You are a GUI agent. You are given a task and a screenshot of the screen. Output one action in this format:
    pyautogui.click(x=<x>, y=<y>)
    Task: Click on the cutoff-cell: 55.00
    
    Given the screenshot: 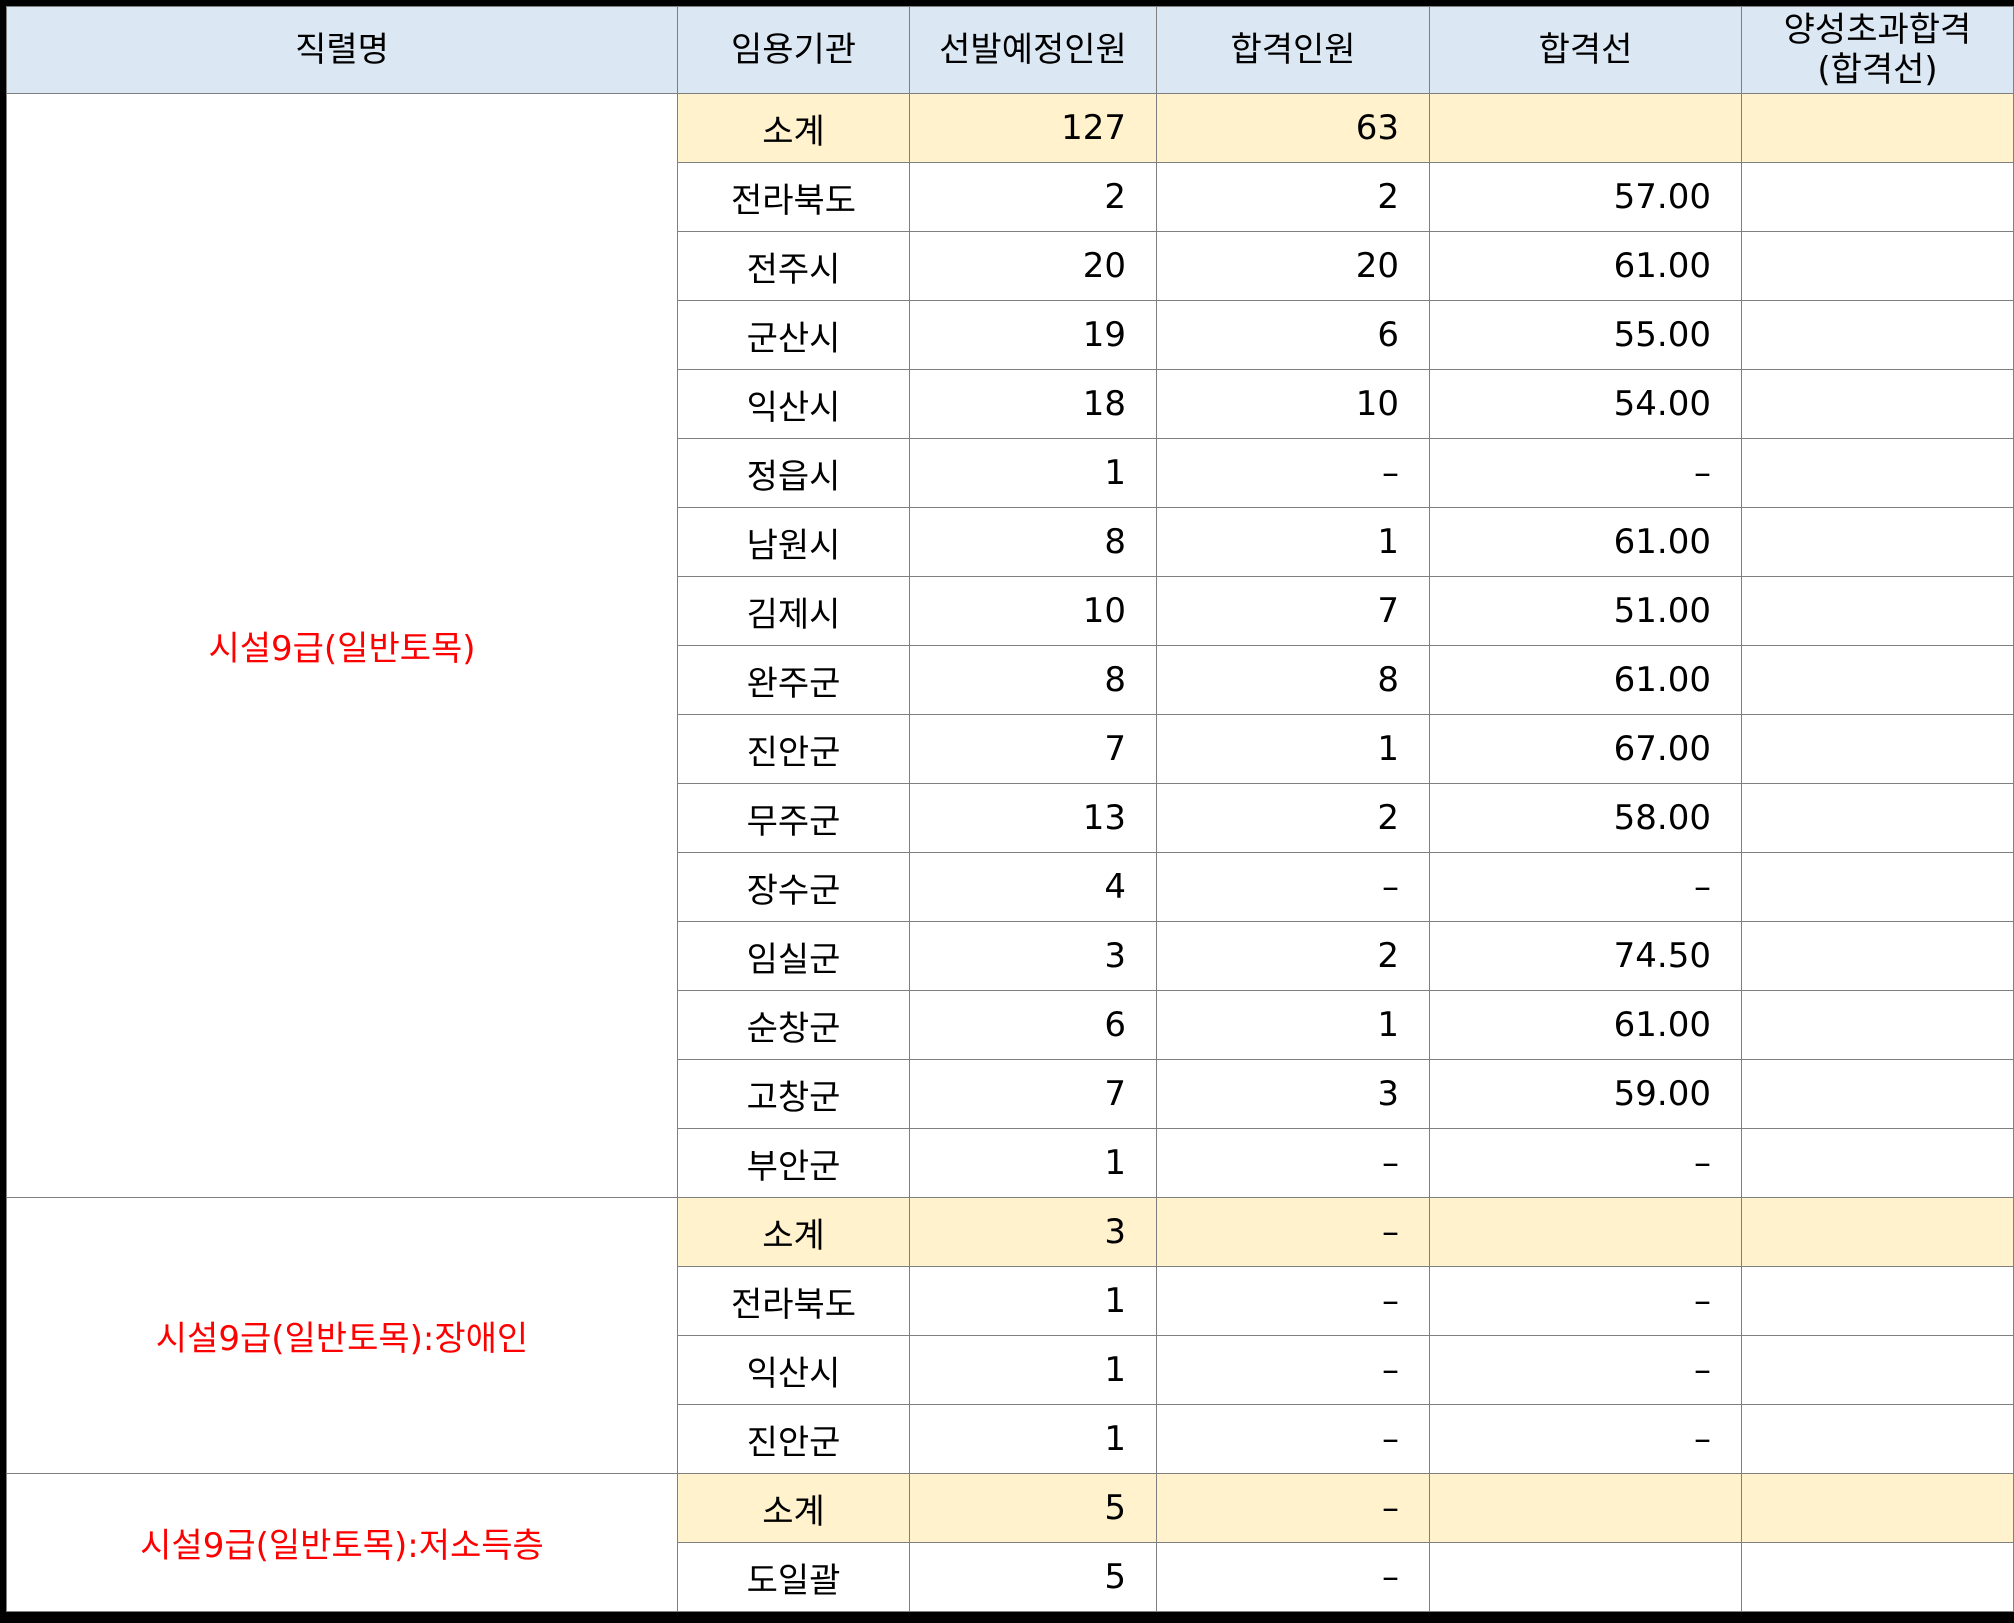 What is the action you would take?
    pyautogui.click(x=1585, y=335)
    